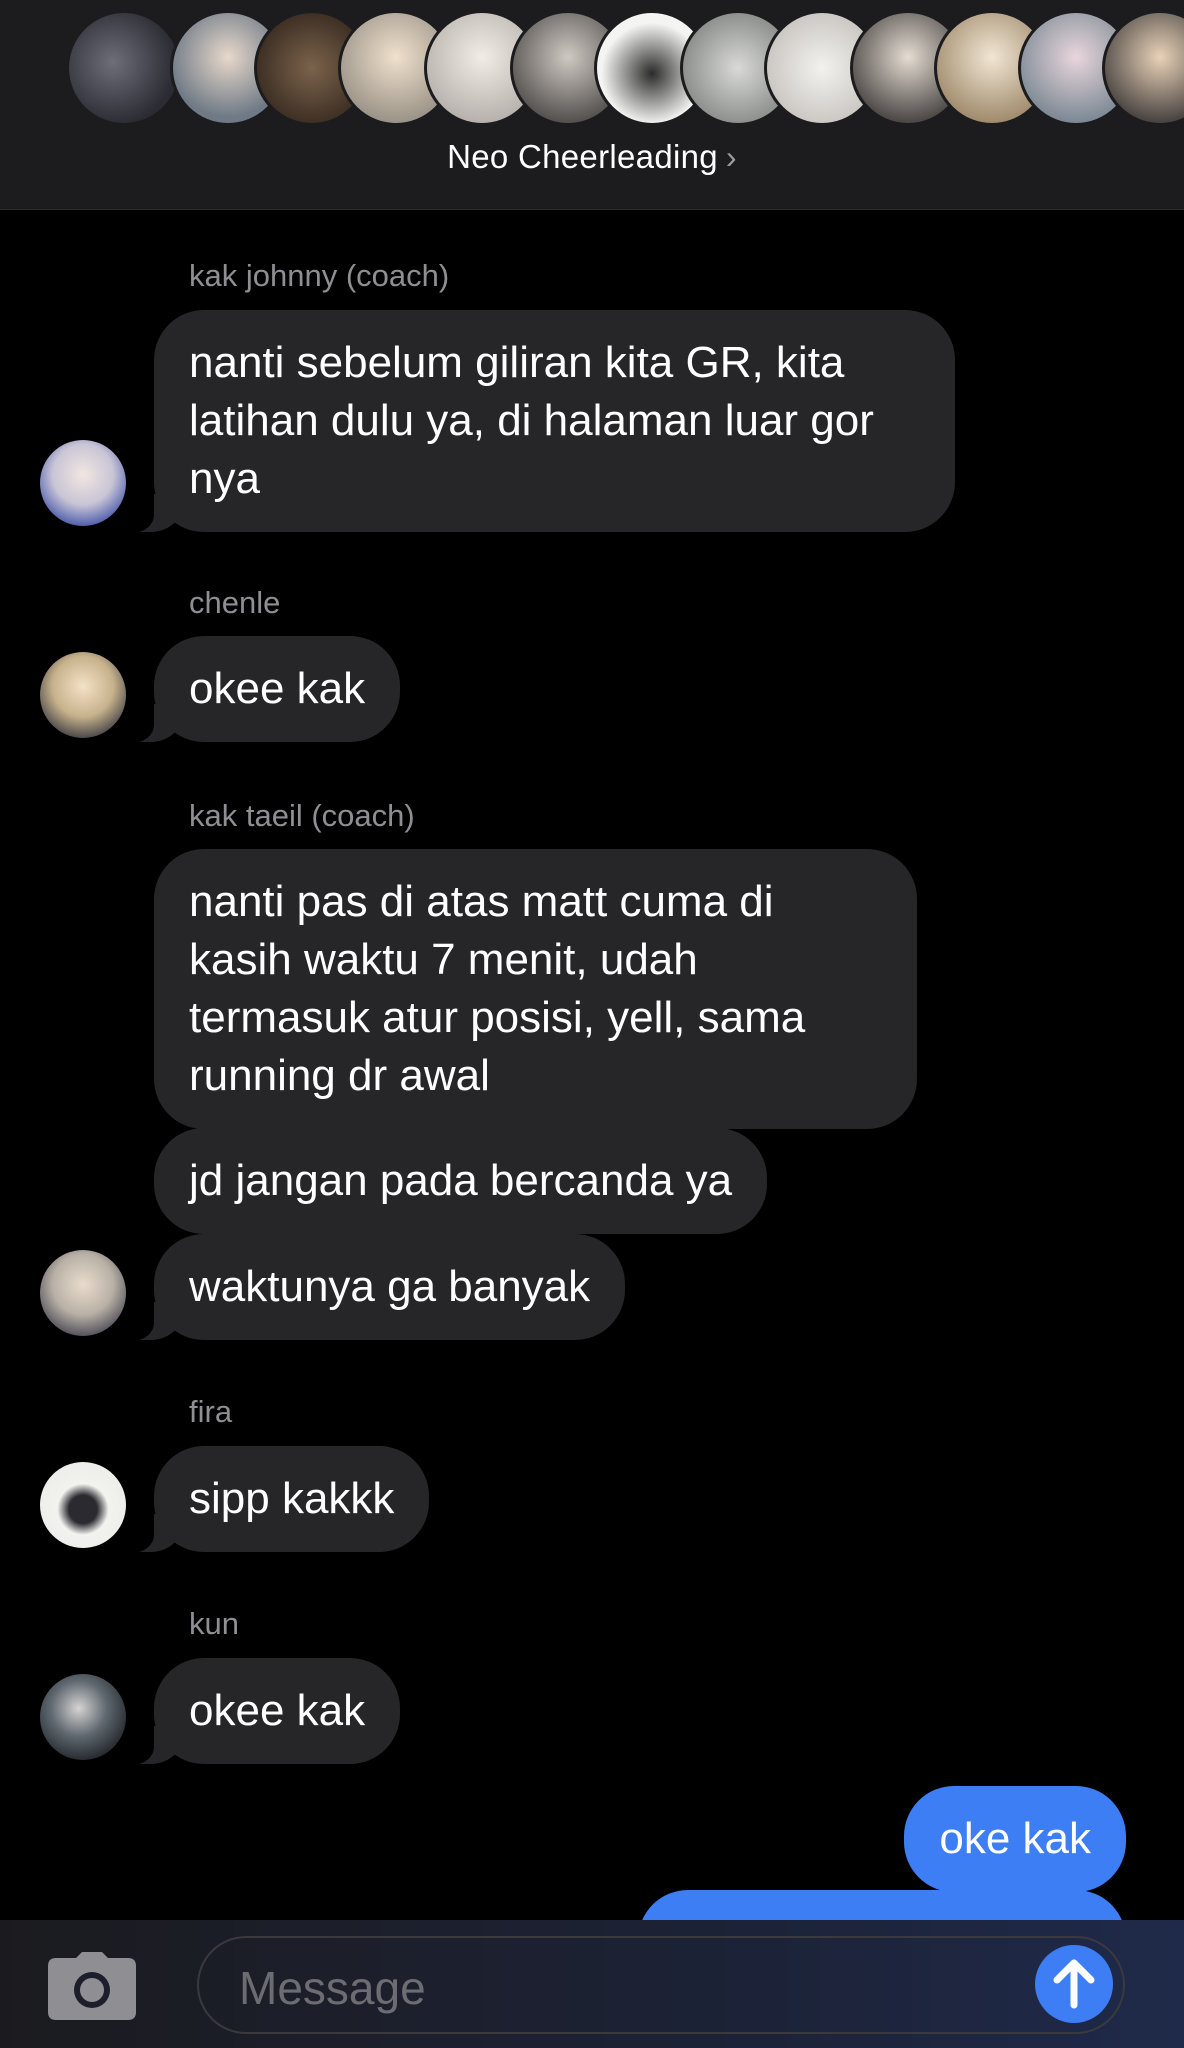  What do you see at coordinates (92, 1986) in the screenshot?
I see `camera-icon` at bounding box center [92, 1986].